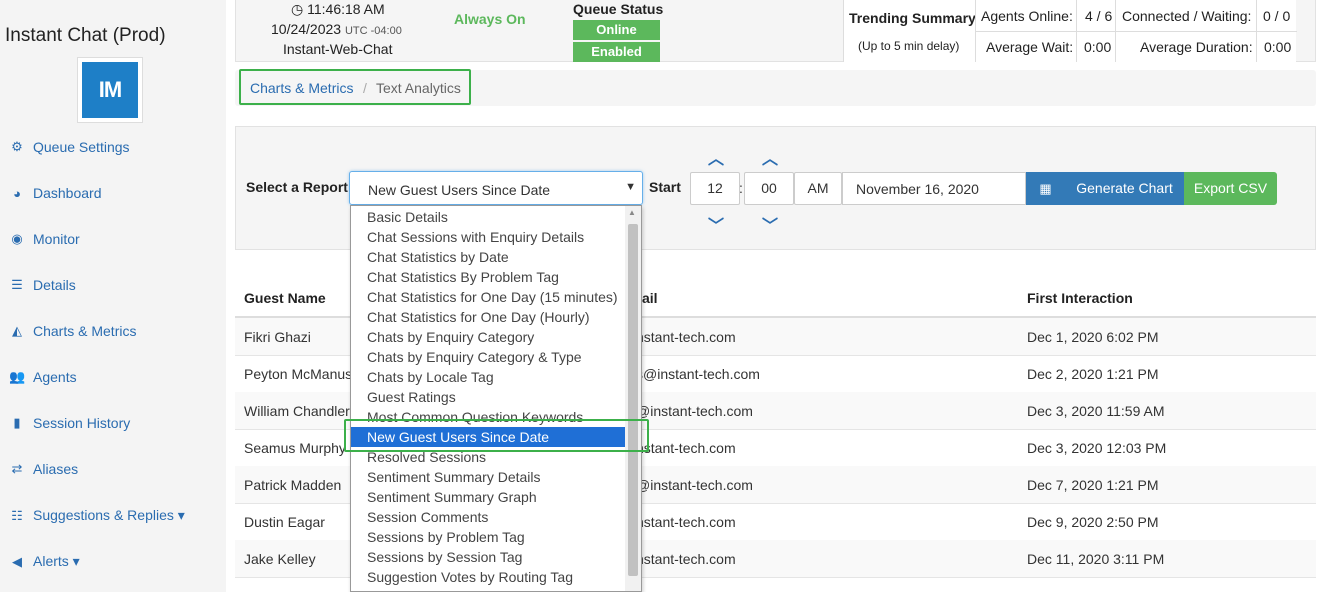 Image resolution: width=1321 pixels, height=592 pixels. What do you see at coordinates (1093, 337) in the screenshot?
I see `cell-first-interaction: Dec 1, 2020 6:02 PM` at bounding box center [1093, 337].